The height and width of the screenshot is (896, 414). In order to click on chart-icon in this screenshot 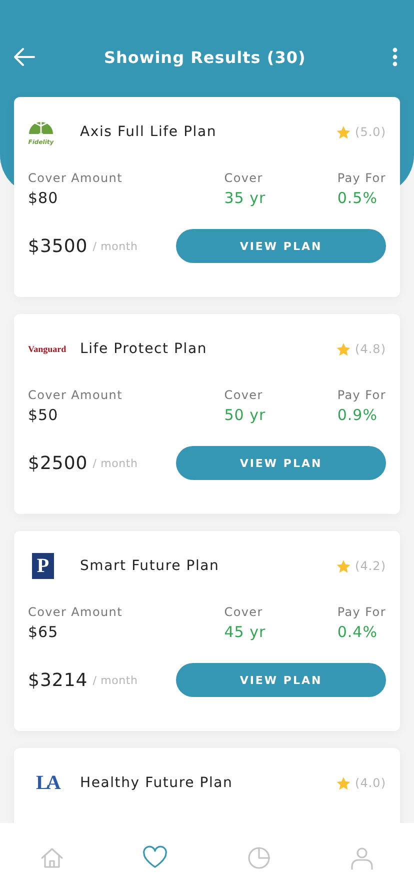, I will do `click(259, 858)`.